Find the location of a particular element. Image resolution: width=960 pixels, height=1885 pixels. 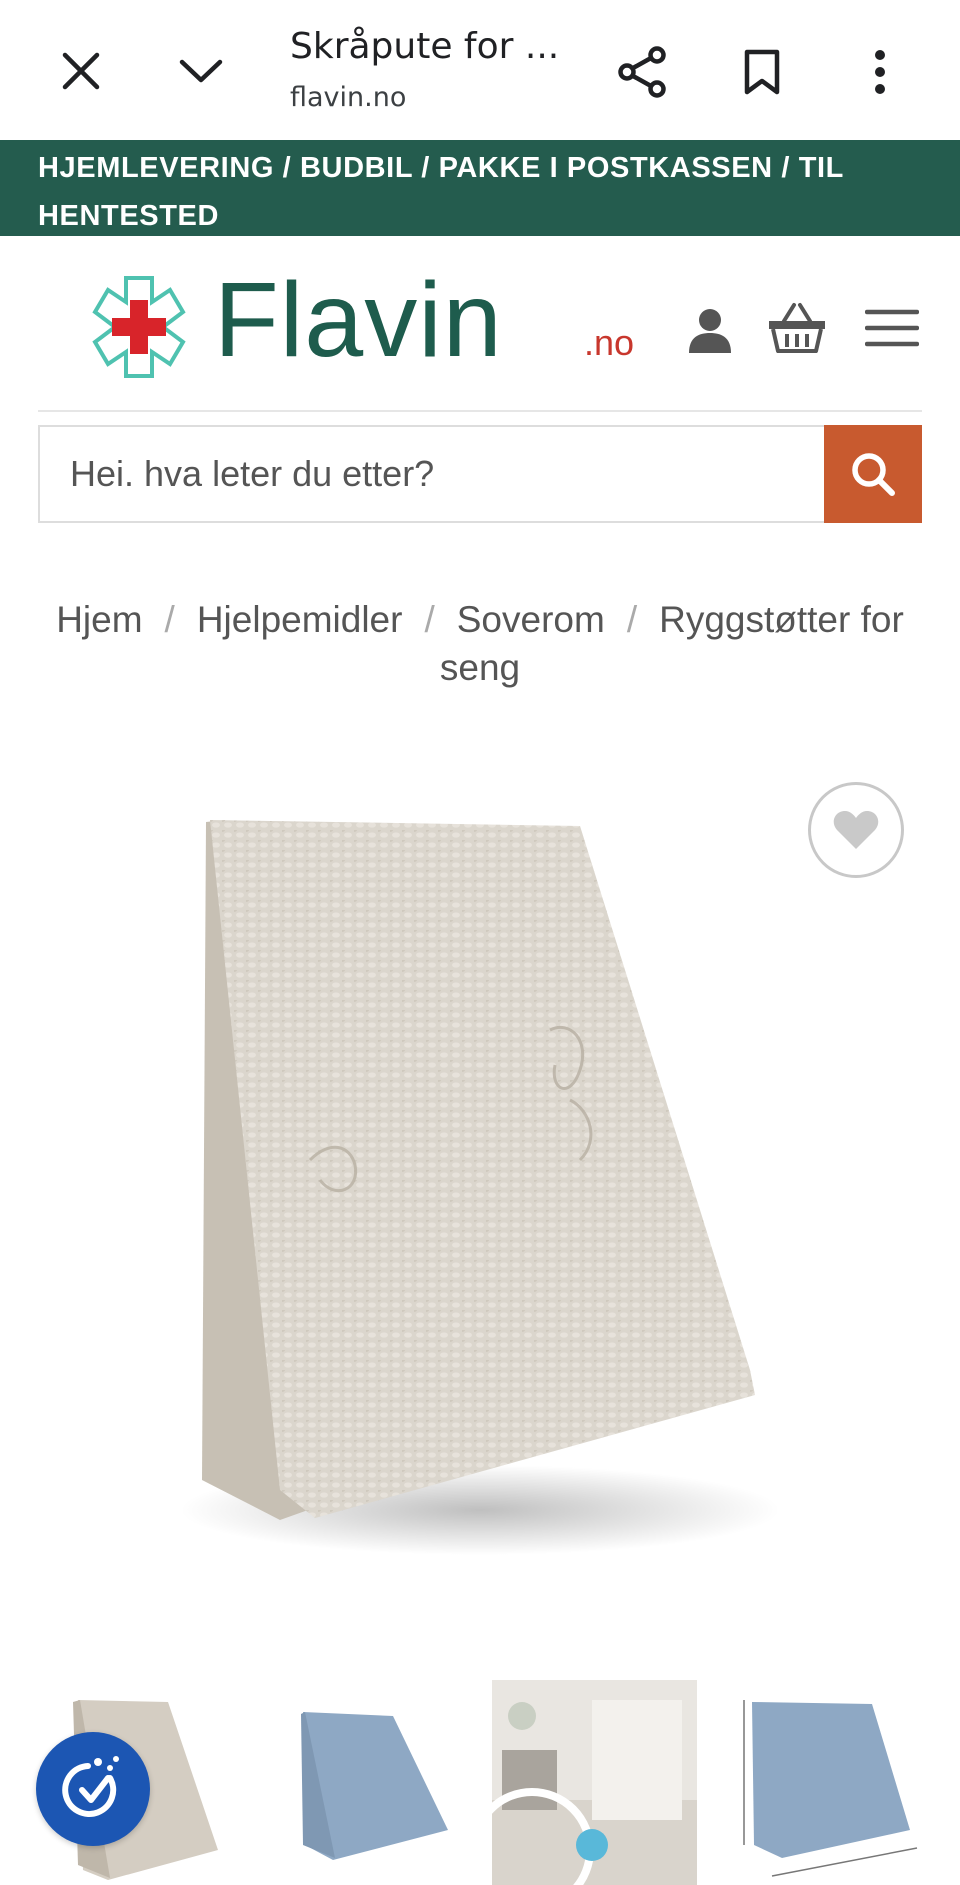

account-button is located at coordinates (710, 330).